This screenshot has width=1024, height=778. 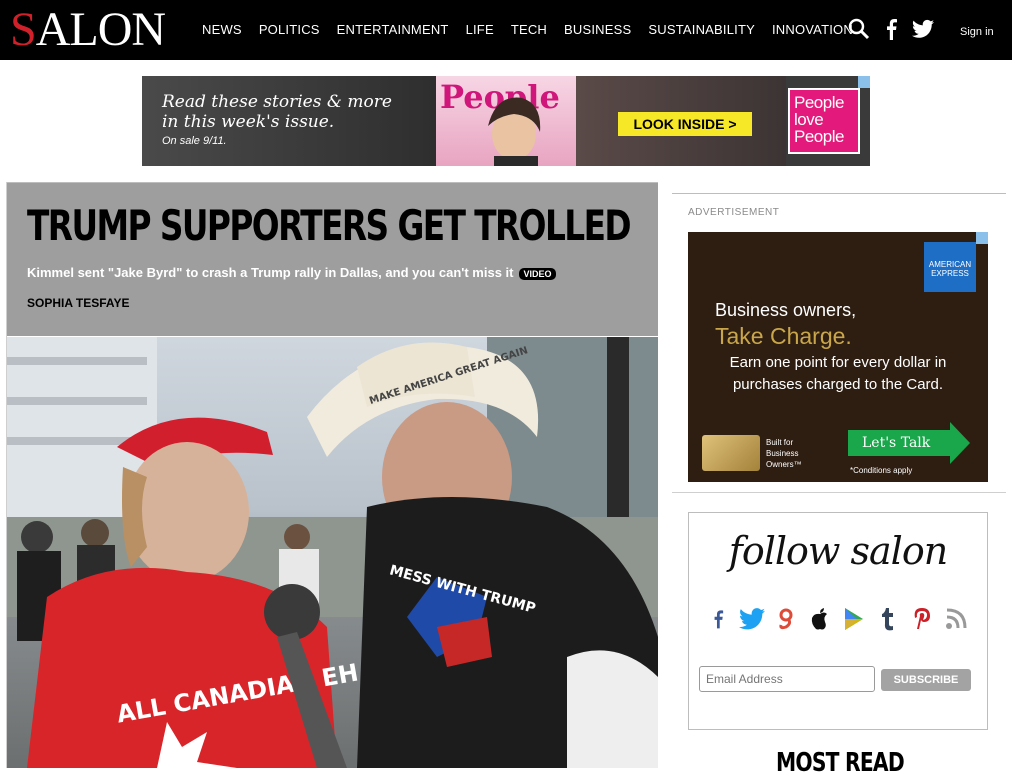 What do you see at coordinates (329, 225) in the screenshot?
I see `article-title: TRUMP SUPPORTERS GET TROLLED` at bounding box center [329, 225].